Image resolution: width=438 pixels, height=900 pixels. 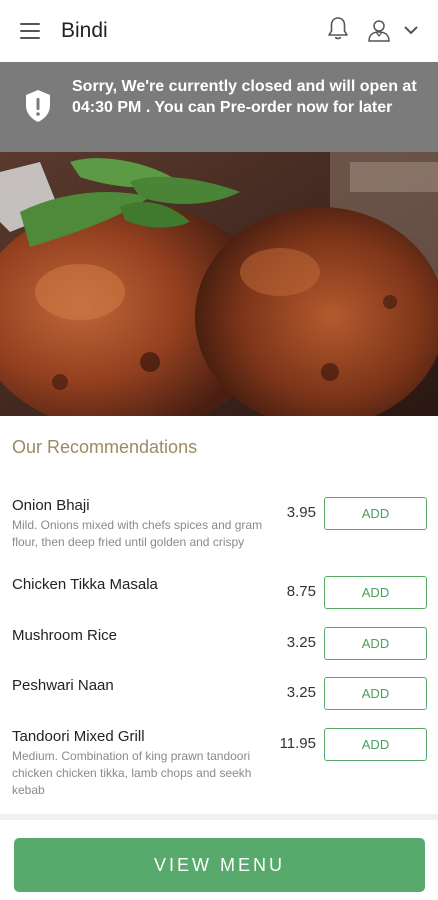 What do you see at coordinates (78, 736) in the screenshot?
I see `menu-item-name: Tandoori Mixed Grill` at bounding box center [78, 736].